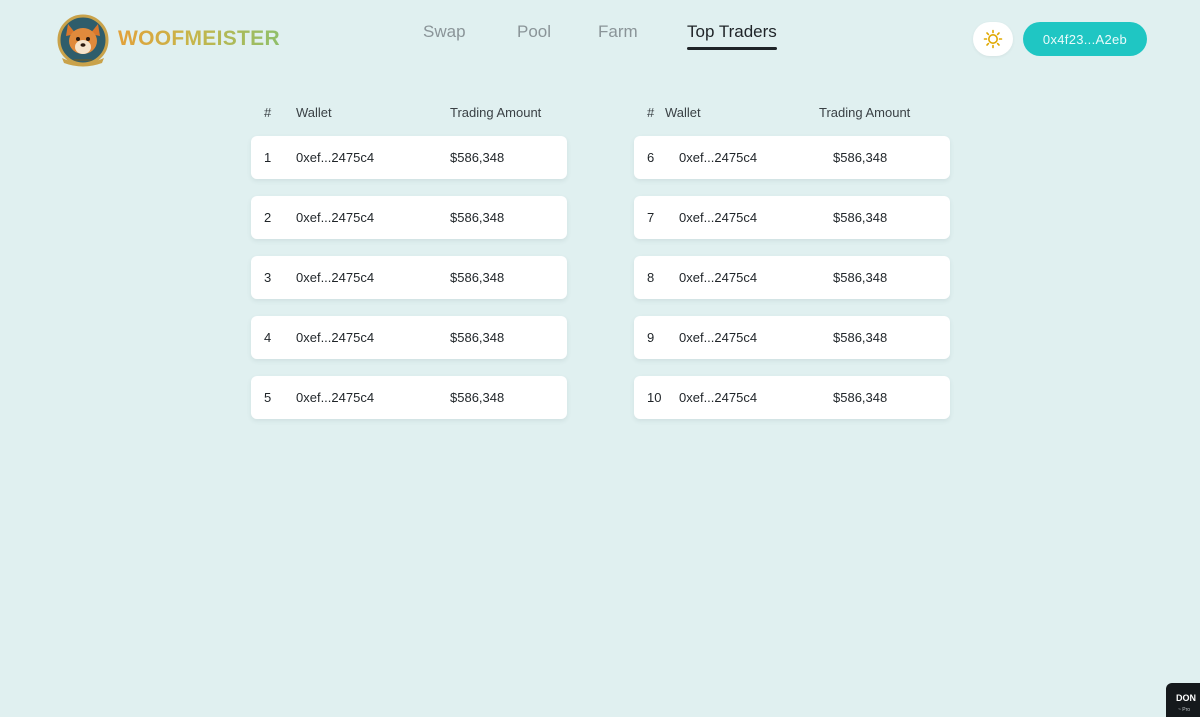  Describe the element at coordinates (409, 277) in the screenshot. I see `table-row: 3 0xef...2475c4 $586,348` at that location.